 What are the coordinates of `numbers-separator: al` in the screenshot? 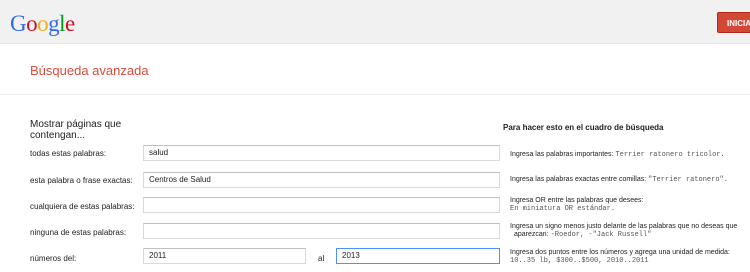 It's located at (321, 258).